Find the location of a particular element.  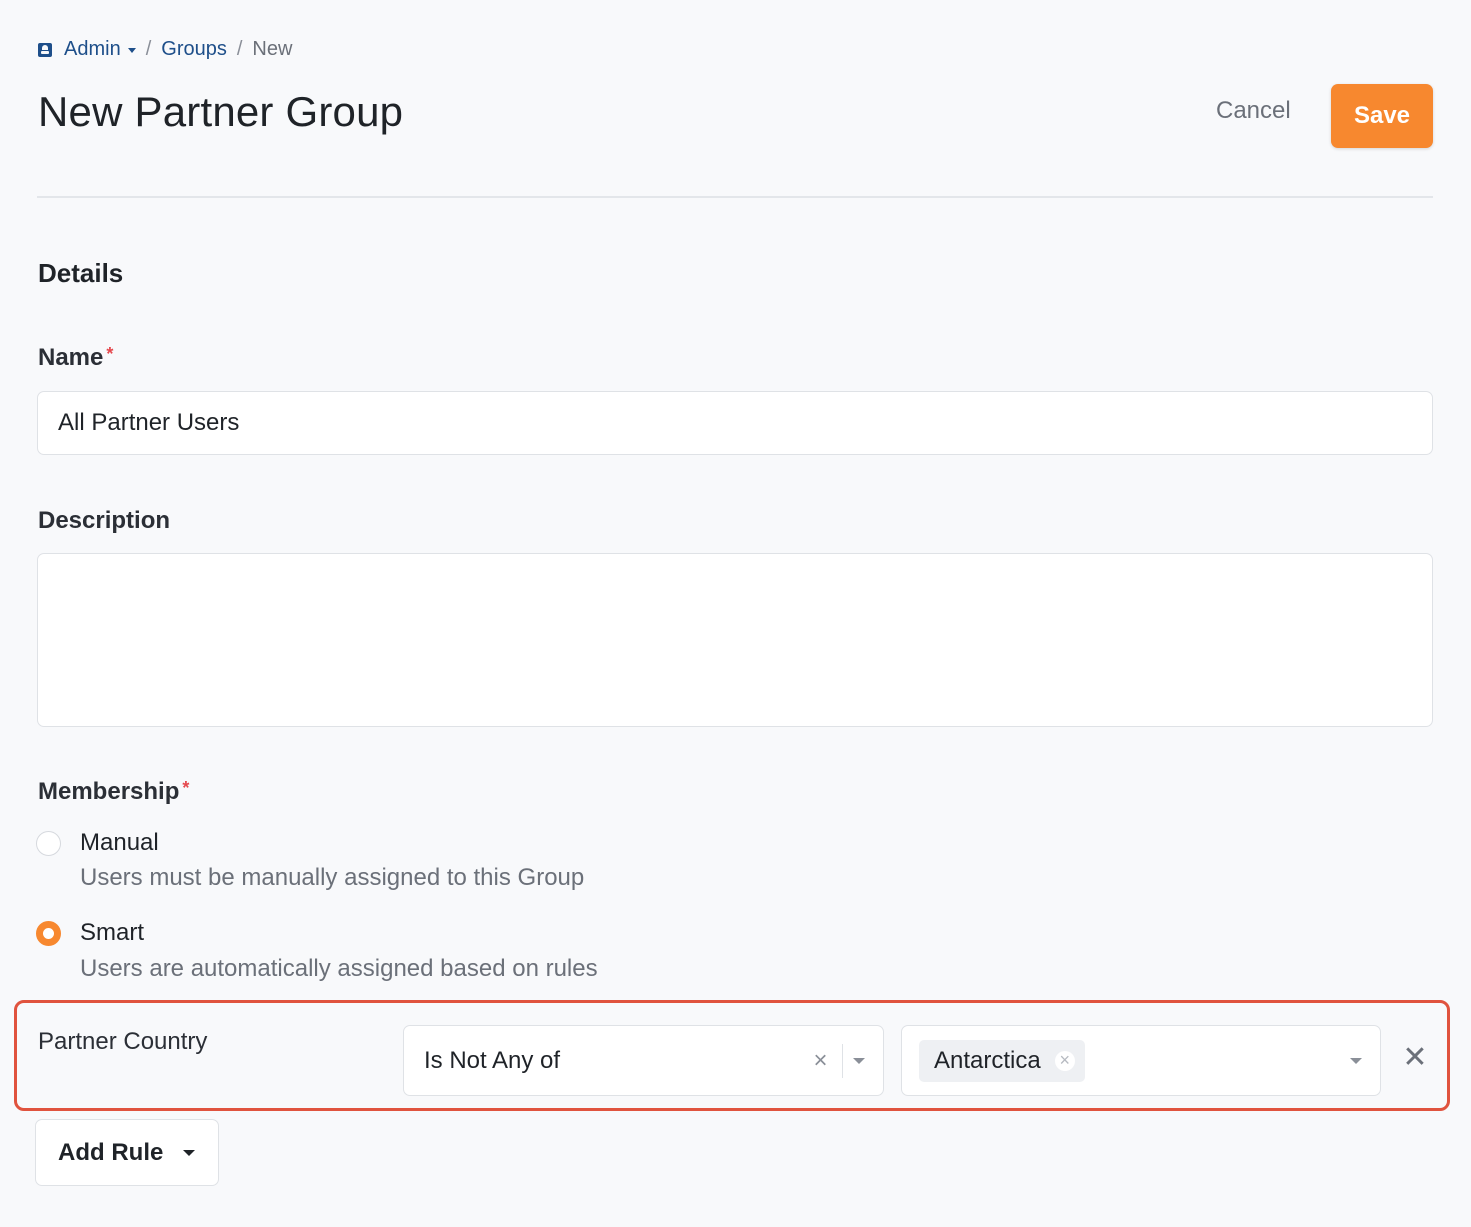

breadcrumb-admin: Admin is located at coordinates (87, 49).